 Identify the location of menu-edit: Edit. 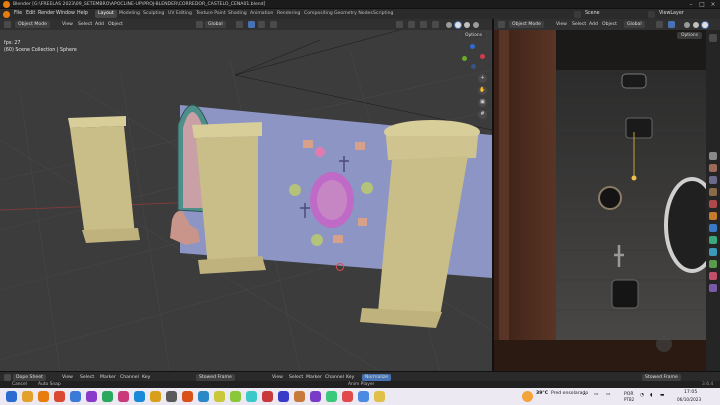
(30, 13).